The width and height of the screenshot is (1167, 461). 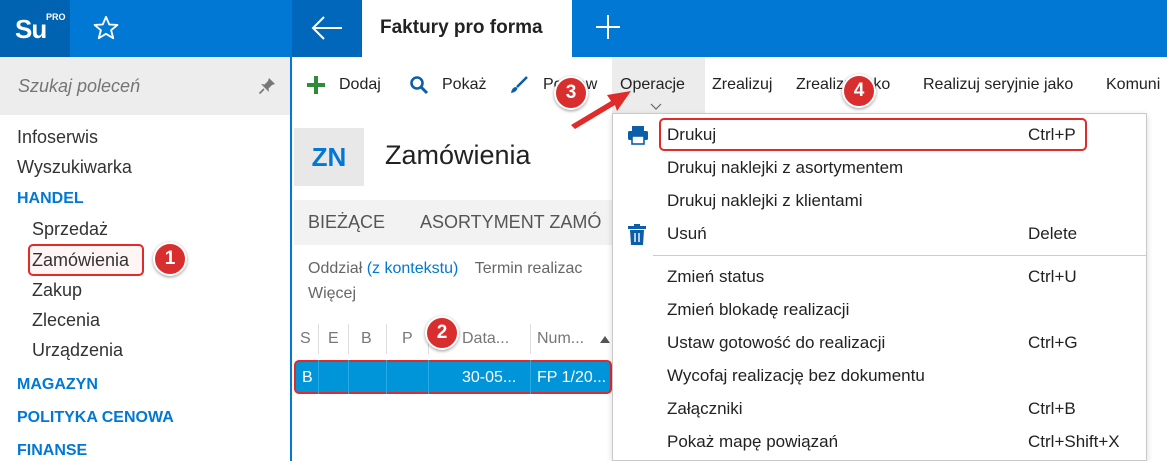 What do you see at coordinates (106, 28) in the screenshot?
I see `star-icon` at bounding box center [106, 28].